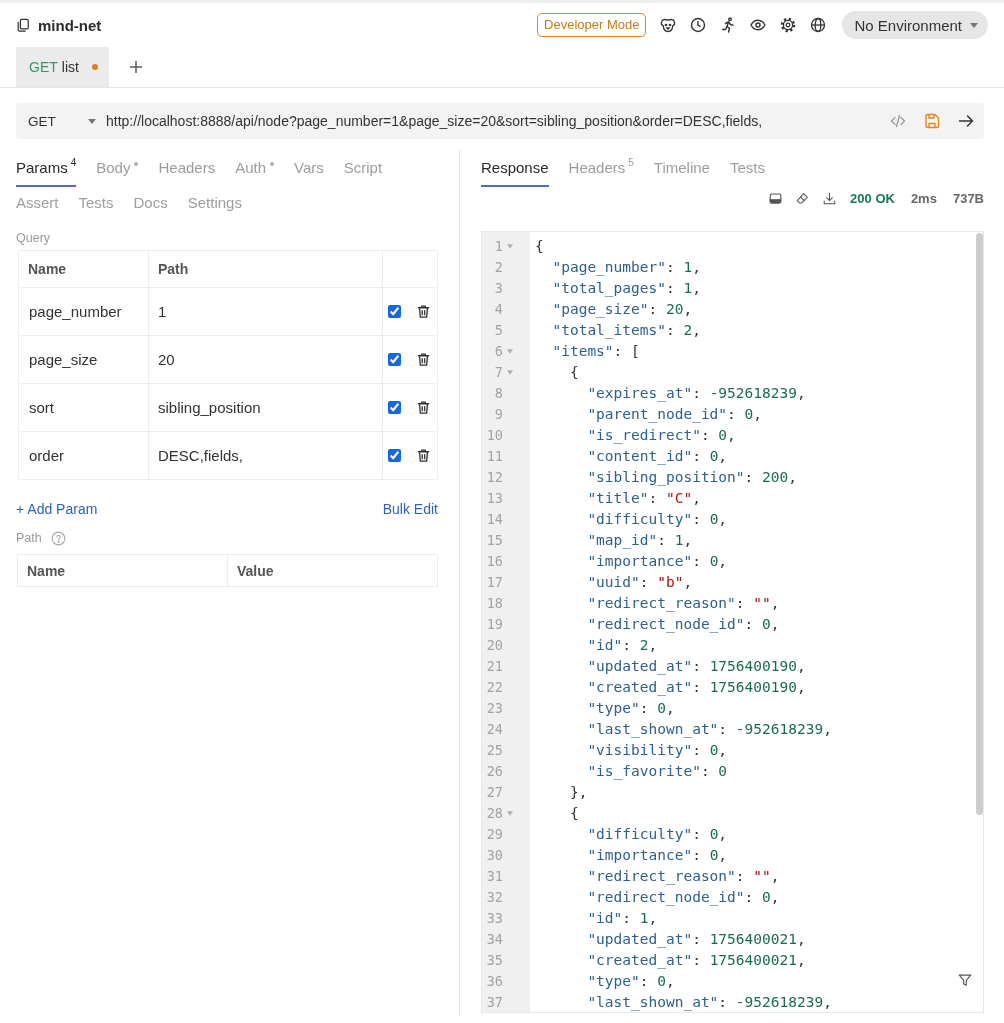 This screenshot has height=1023, width=1004. I want to click on bulk-edit-link: Bulk Edit, so click(410, 509).